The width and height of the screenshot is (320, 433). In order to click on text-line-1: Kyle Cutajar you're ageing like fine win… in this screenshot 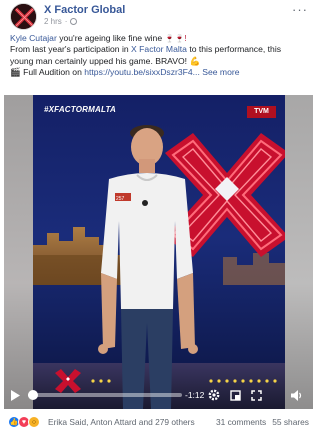, I will do `click(160, 38)`.